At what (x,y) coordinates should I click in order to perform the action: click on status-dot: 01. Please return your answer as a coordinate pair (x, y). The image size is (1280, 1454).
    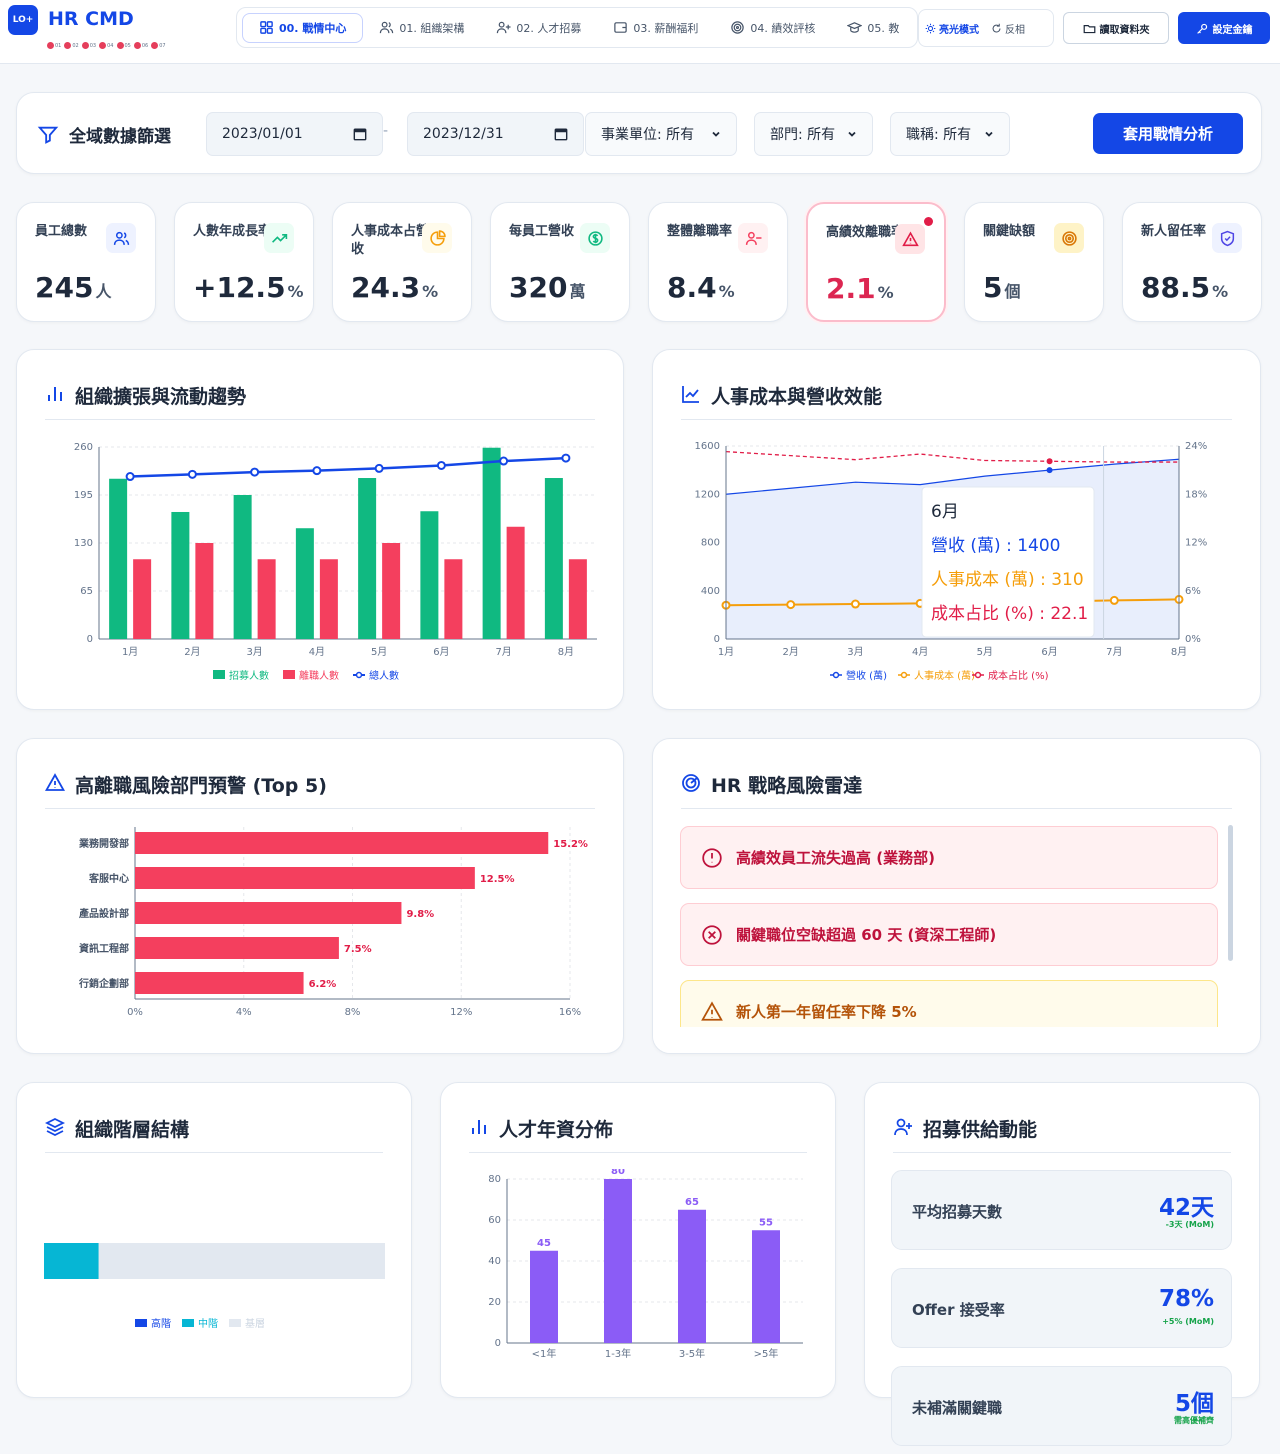
    Looking at the image, I should click on (54, 45).